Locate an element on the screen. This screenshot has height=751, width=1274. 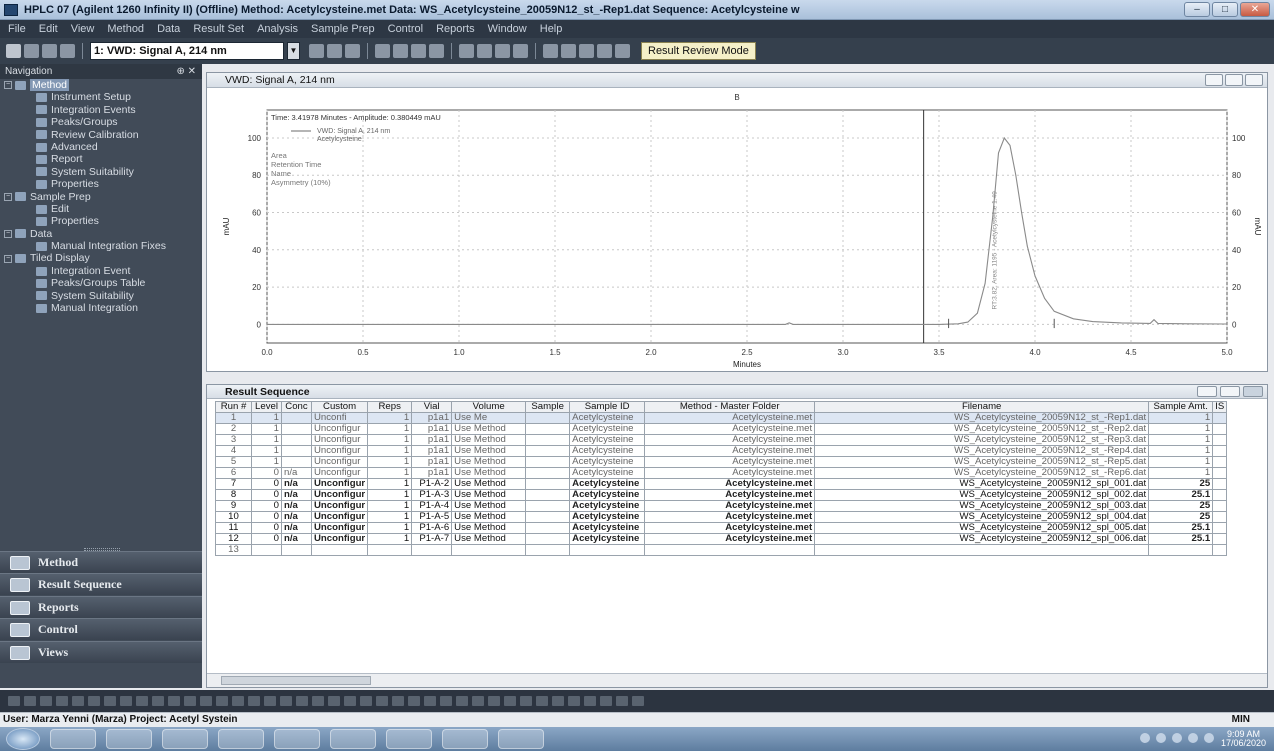
cell-filename is located at coordinates (982, 550).